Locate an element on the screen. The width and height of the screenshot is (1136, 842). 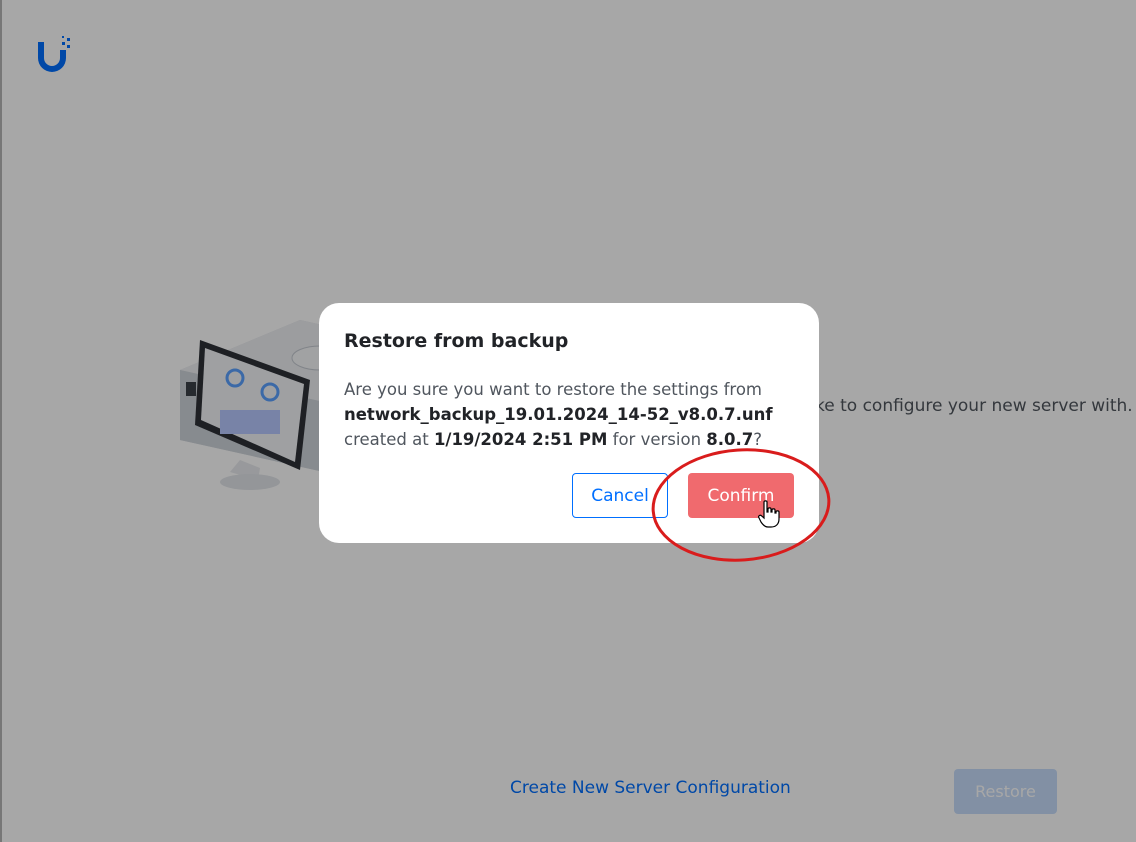
message-for-version: for version is located at coordinates (657, 439).